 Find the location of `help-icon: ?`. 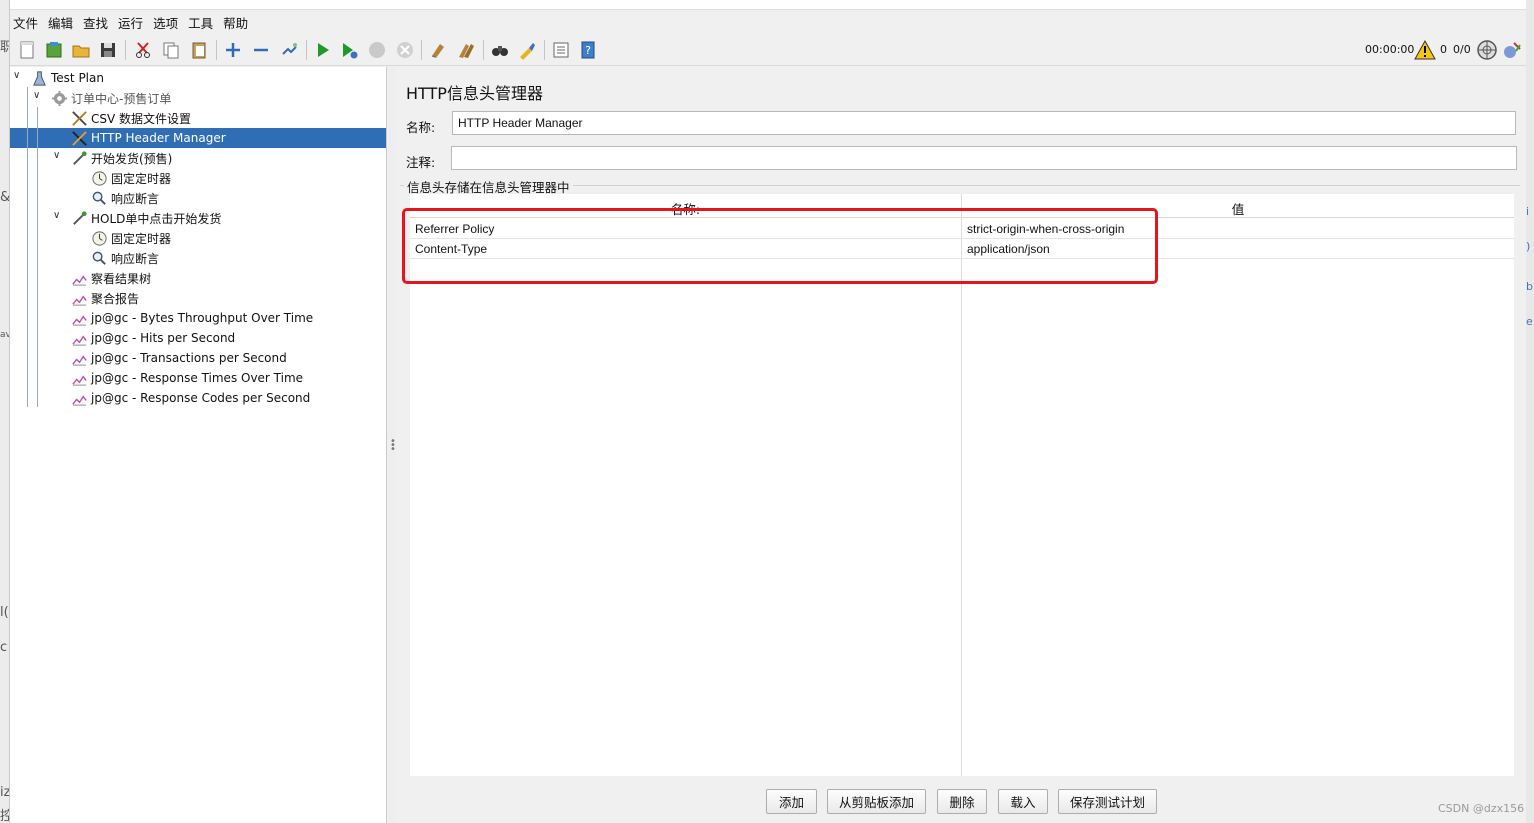

help-icon: ? is located at coordinates (588, 50).